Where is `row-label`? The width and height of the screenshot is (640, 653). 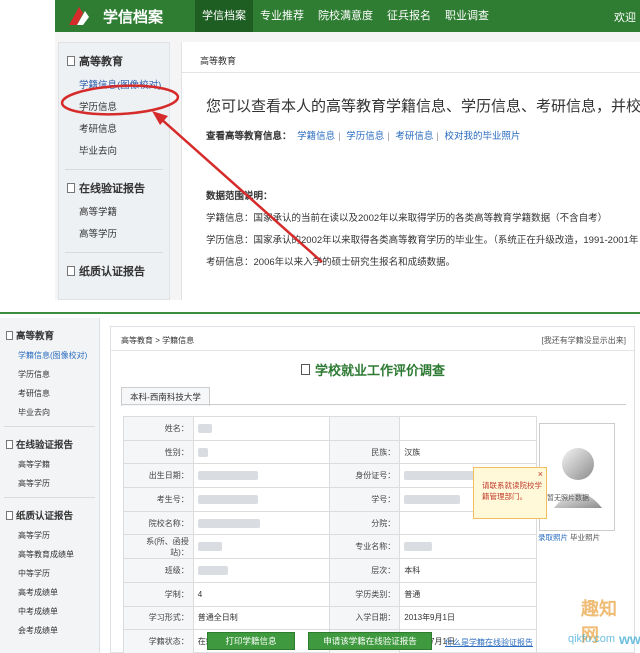
row-label is located at coordinates (364, 428).